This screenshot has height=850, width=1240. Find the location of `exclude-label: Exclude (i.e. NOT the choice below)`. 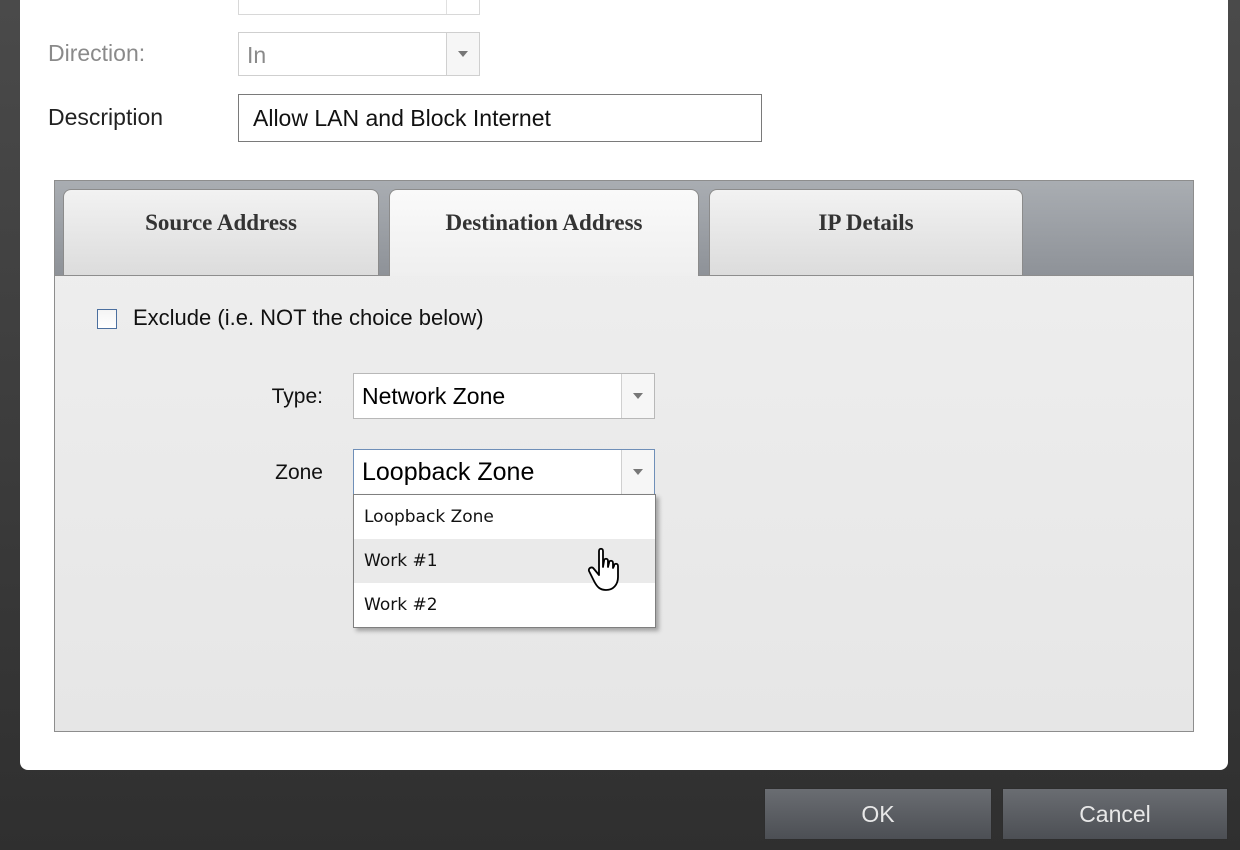

exclude-label: Exclude (i.e. NOT the choice below) is located at coordinates (308, 317).